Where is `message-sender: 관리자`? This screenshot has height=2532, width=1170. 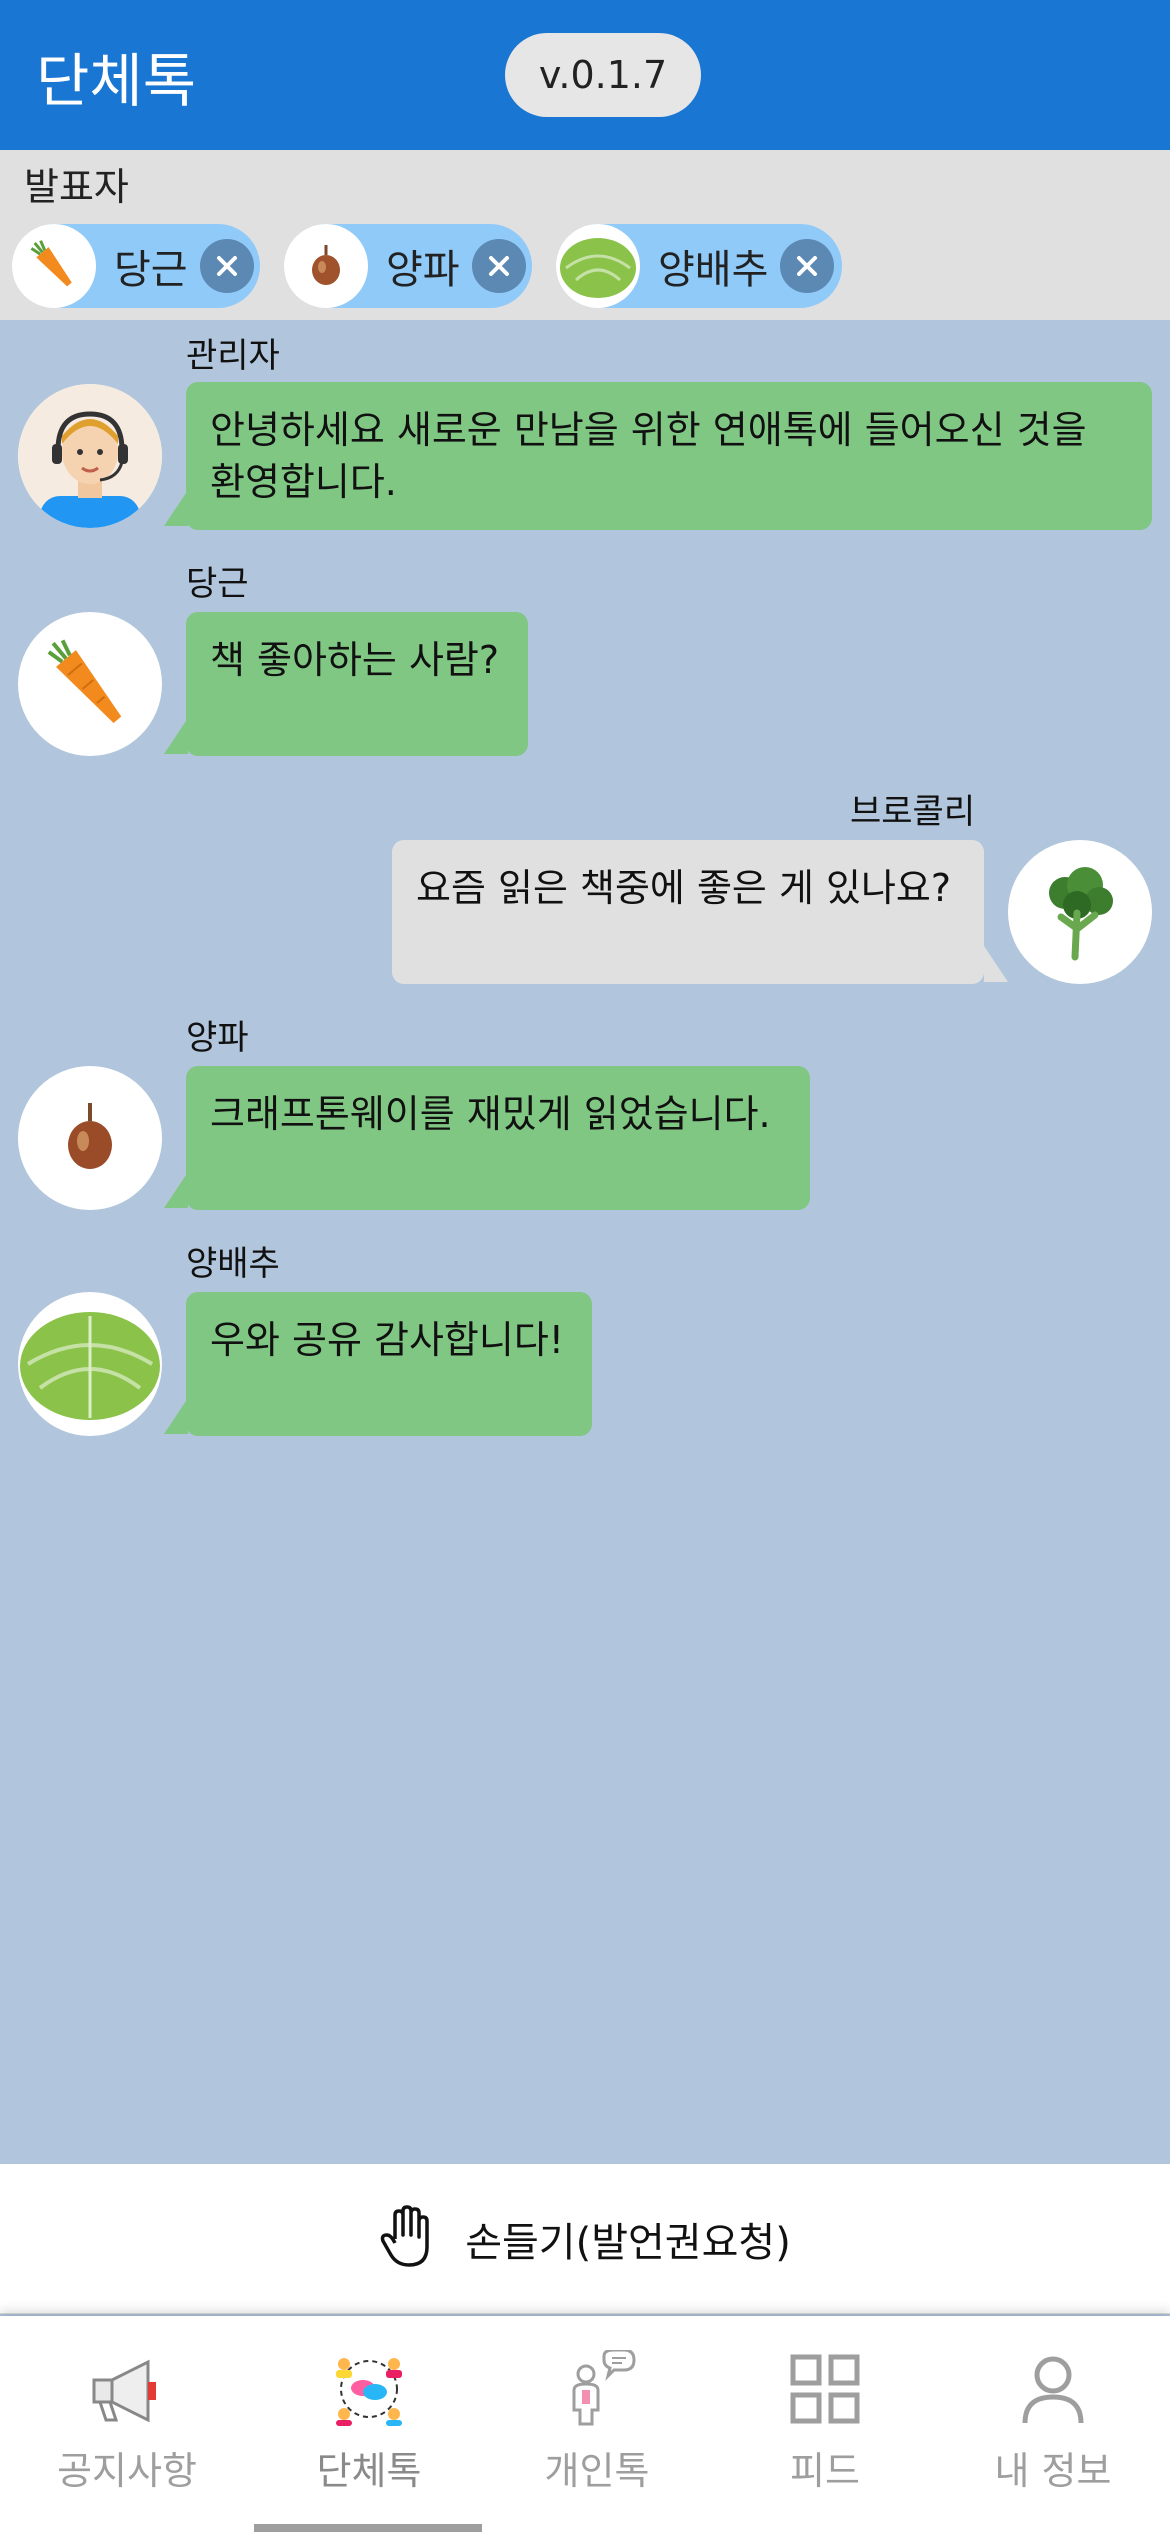 message-sender: 관리자 is located at coordinates (233, 356).